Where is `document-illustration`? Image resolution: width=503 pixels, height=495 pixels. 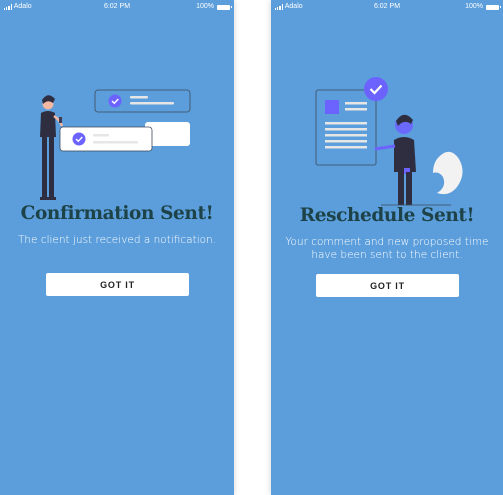
document-illustration is located at coordinates (389, 141).